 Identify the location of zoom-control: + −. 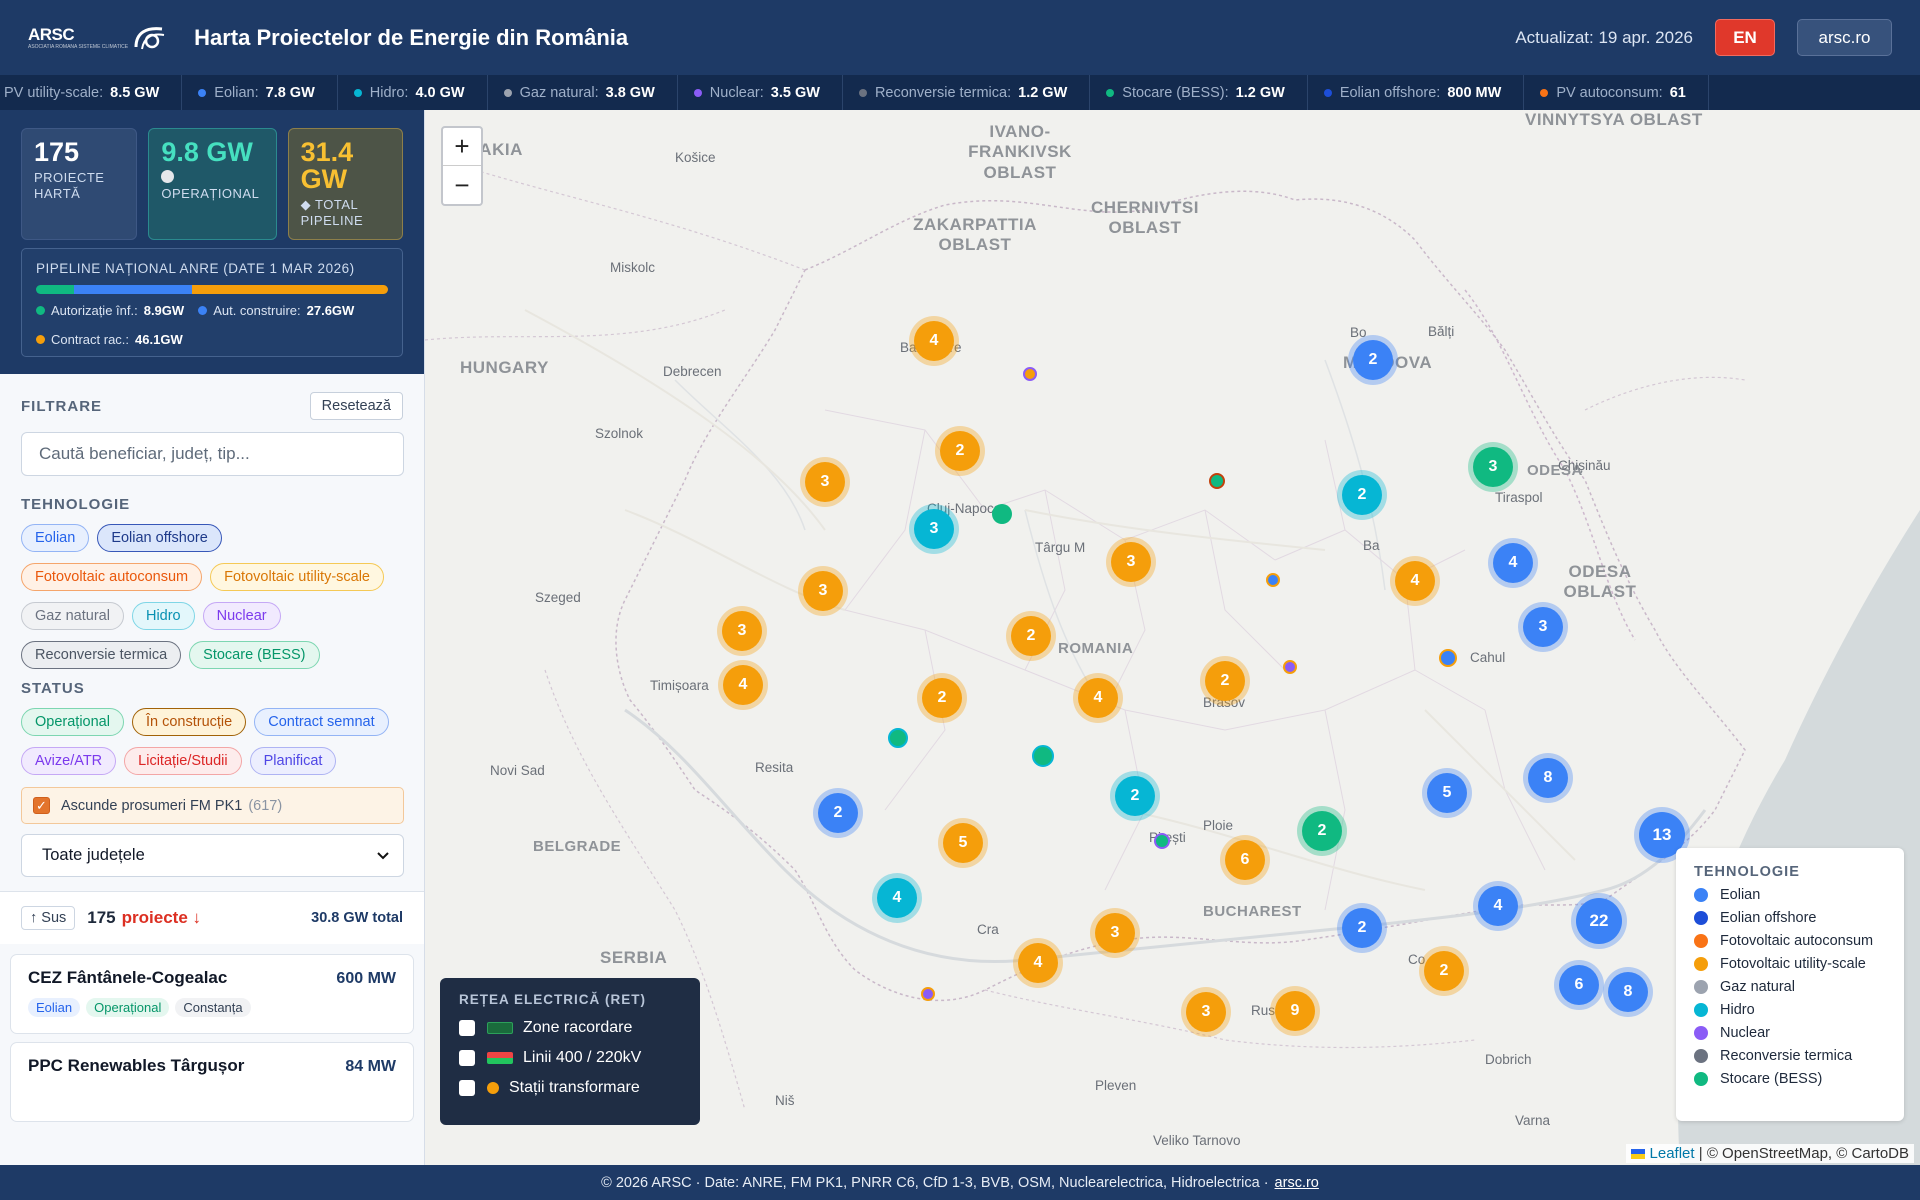
(462, 166).